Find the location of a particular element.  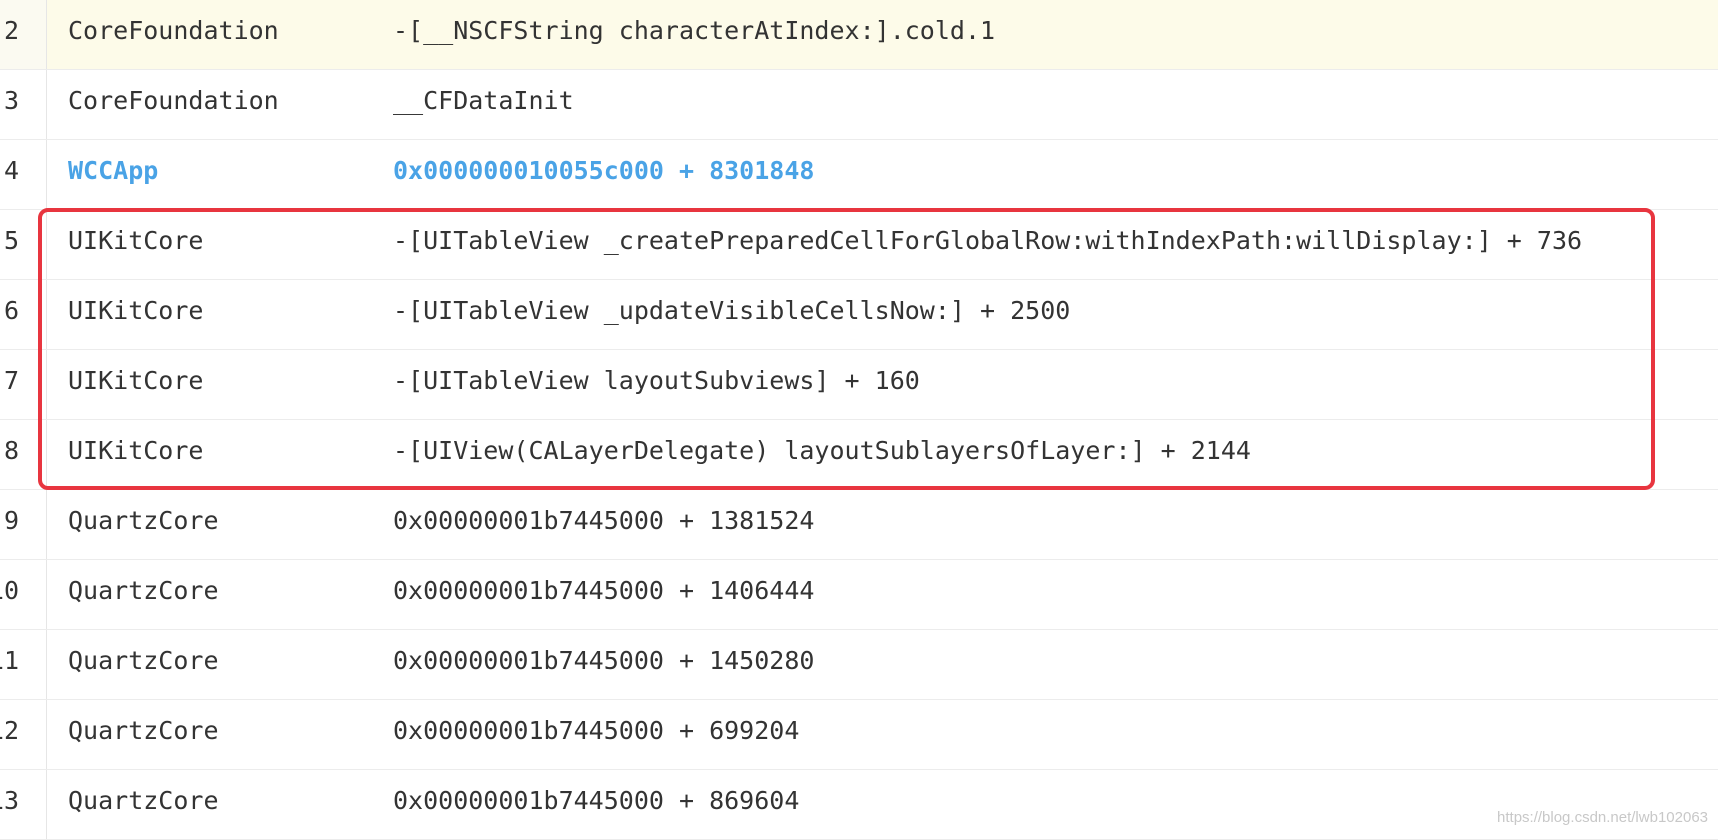

line-number: 4 is located at coordinates (11, 170).